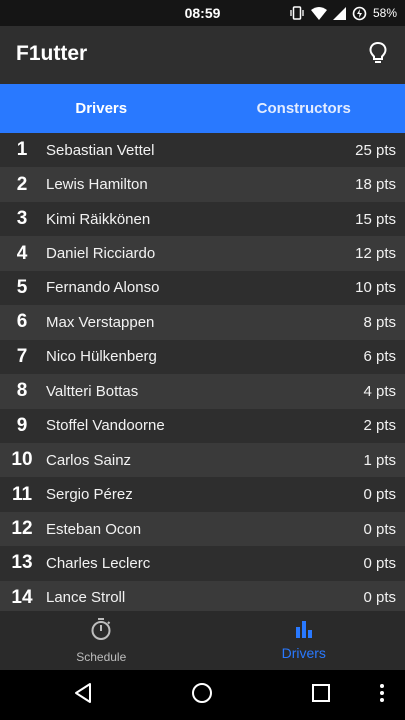 The width and height of the screenshot is (405, 720). Describe the element at coordinates (202, 595) in the screenshot. I see `driver-row: 14 Lance Stroll 0 pts` at that location.